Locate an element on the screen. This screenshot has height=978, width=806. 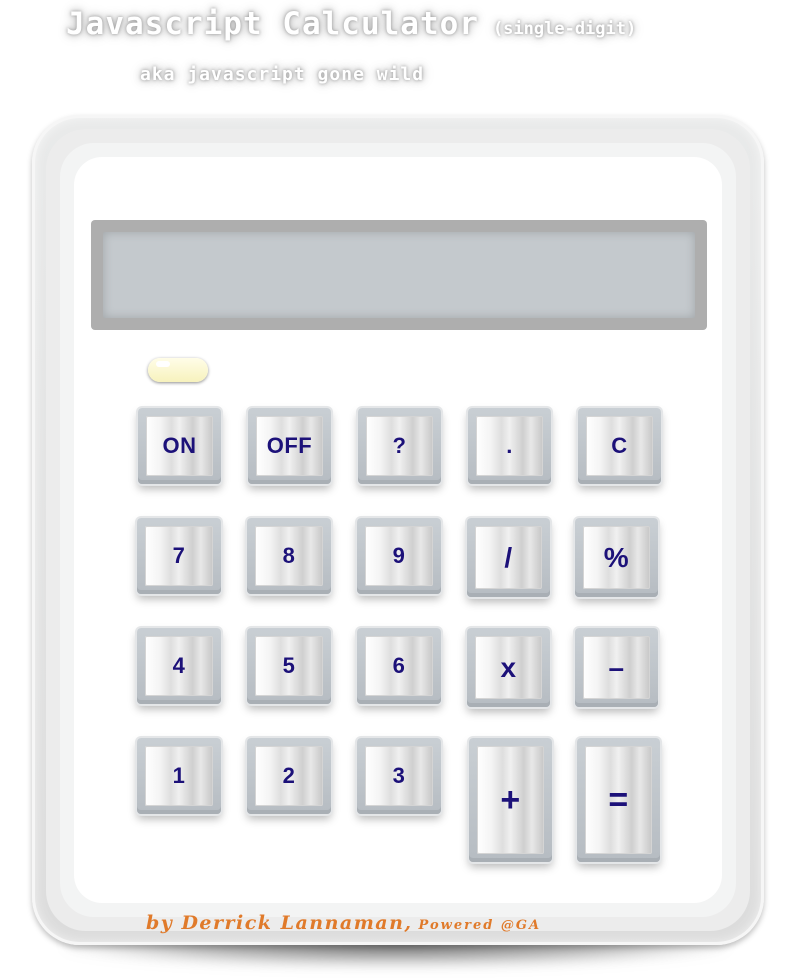
digit-2-button: 2 is located at coordinates (289, 776).